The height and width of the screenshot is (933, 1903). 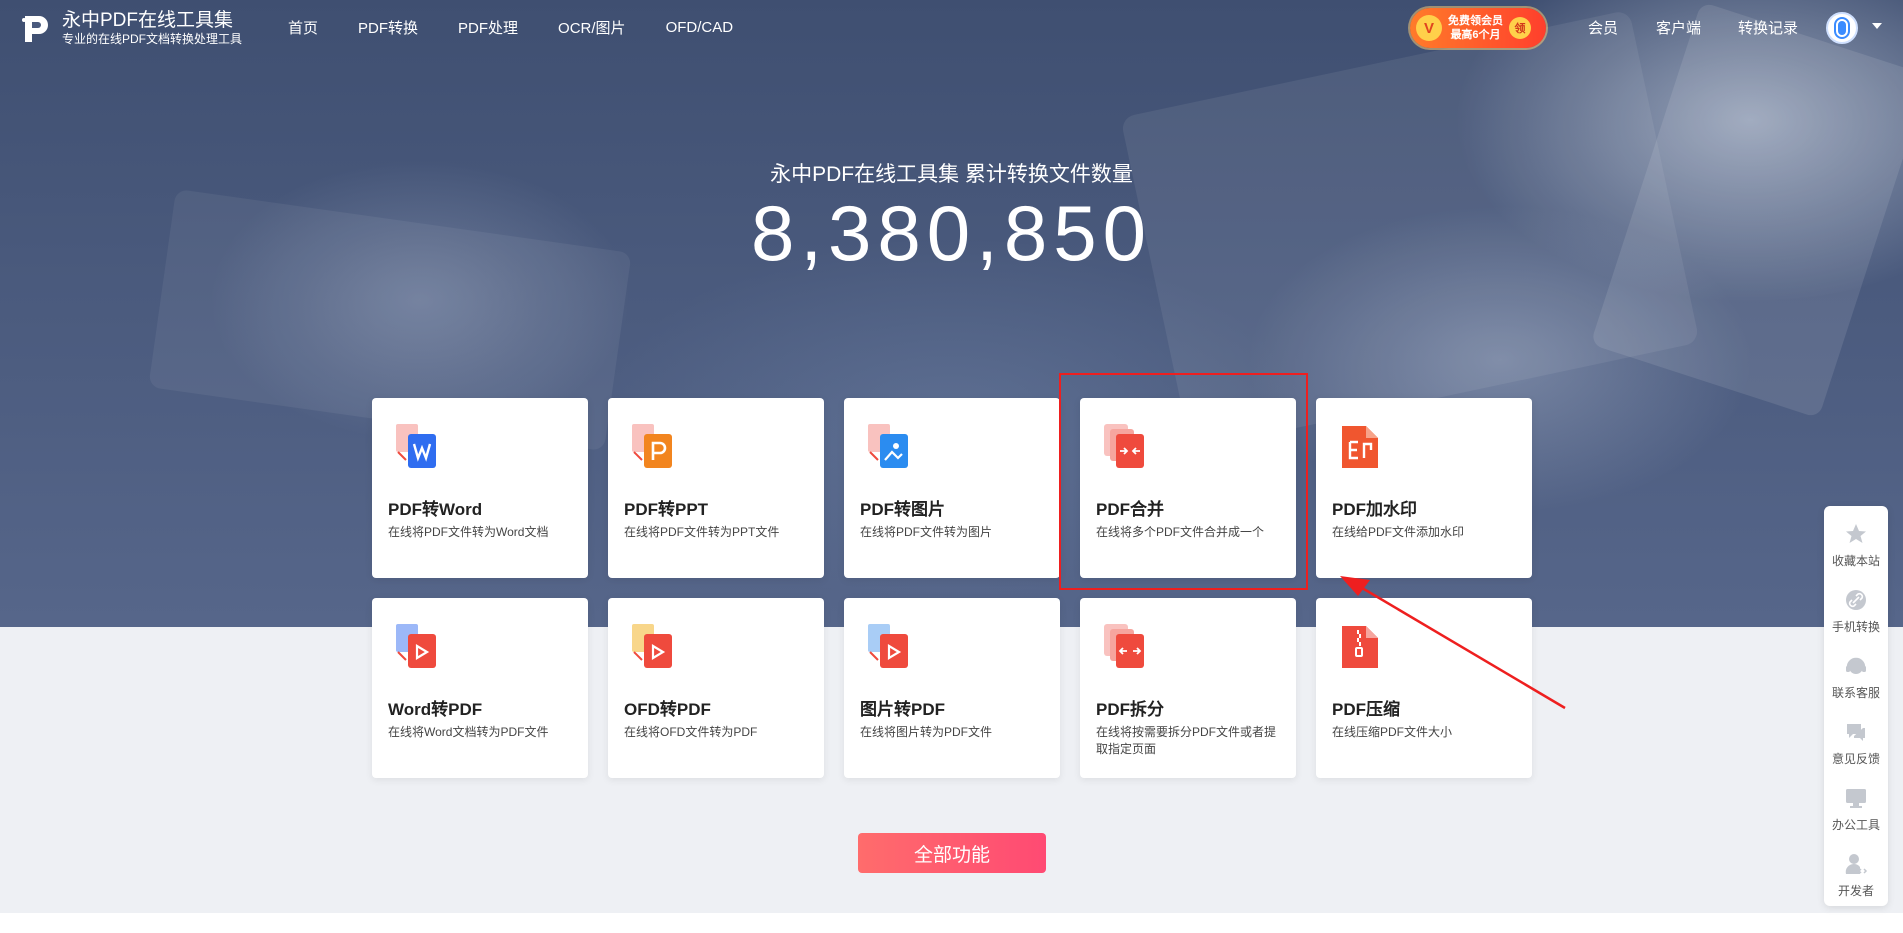 What do you see at coordinates (926, 732) in the screenshot?
I see `tool-description: 在线将图片转为PDF文件` at bounding box center [926, 732].